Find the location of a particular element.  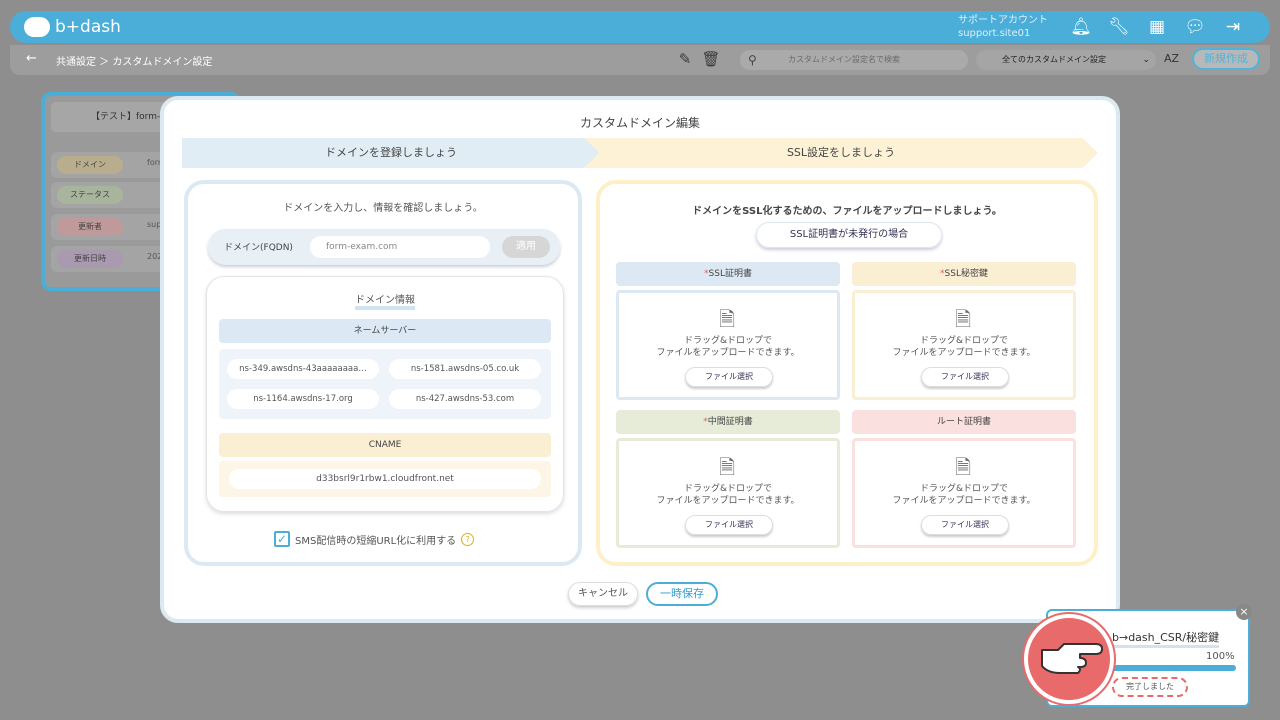

account-info: サポートアカウント support.site01 is located at coordinates (1003, 27).